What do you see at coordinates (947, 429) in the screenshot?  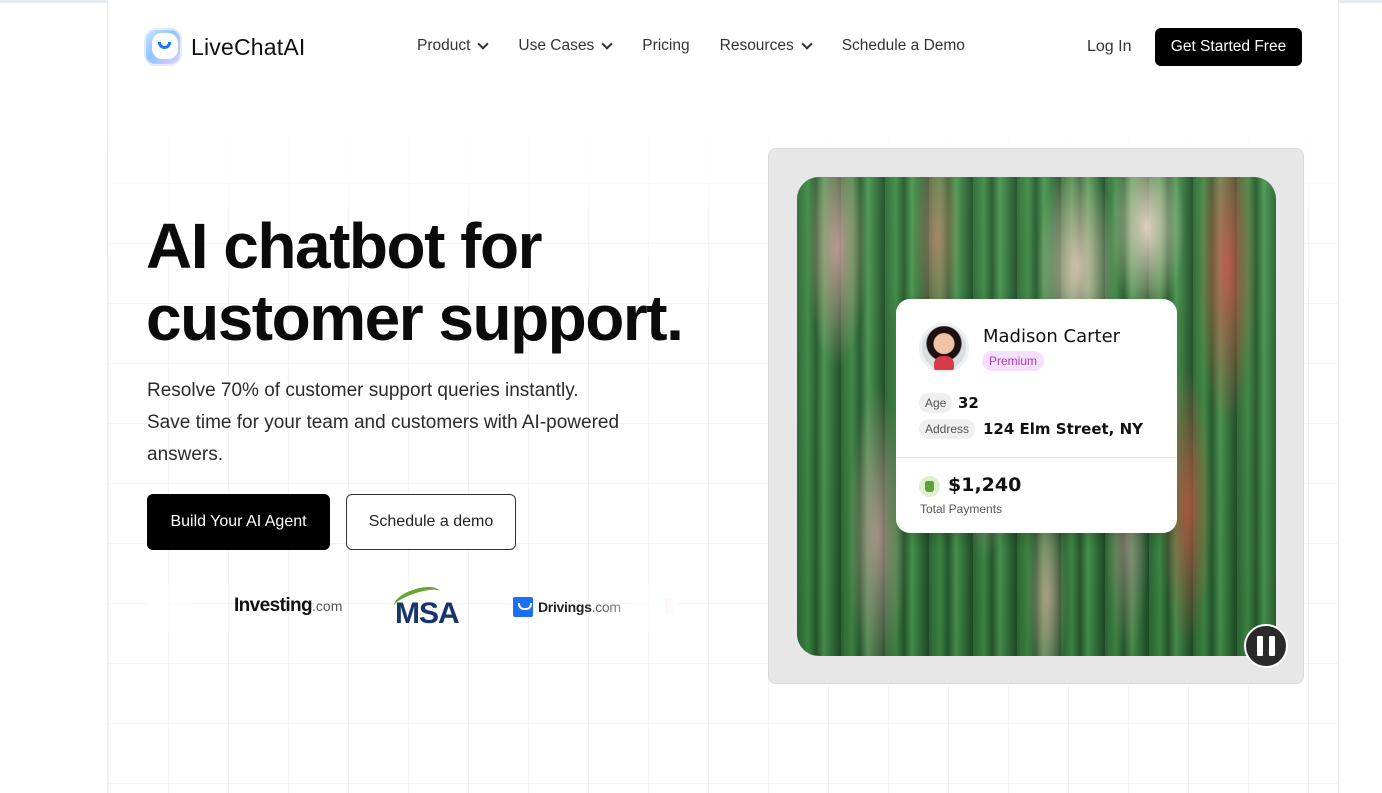 I see `address-label: Address` at bounding box center [947, 429].